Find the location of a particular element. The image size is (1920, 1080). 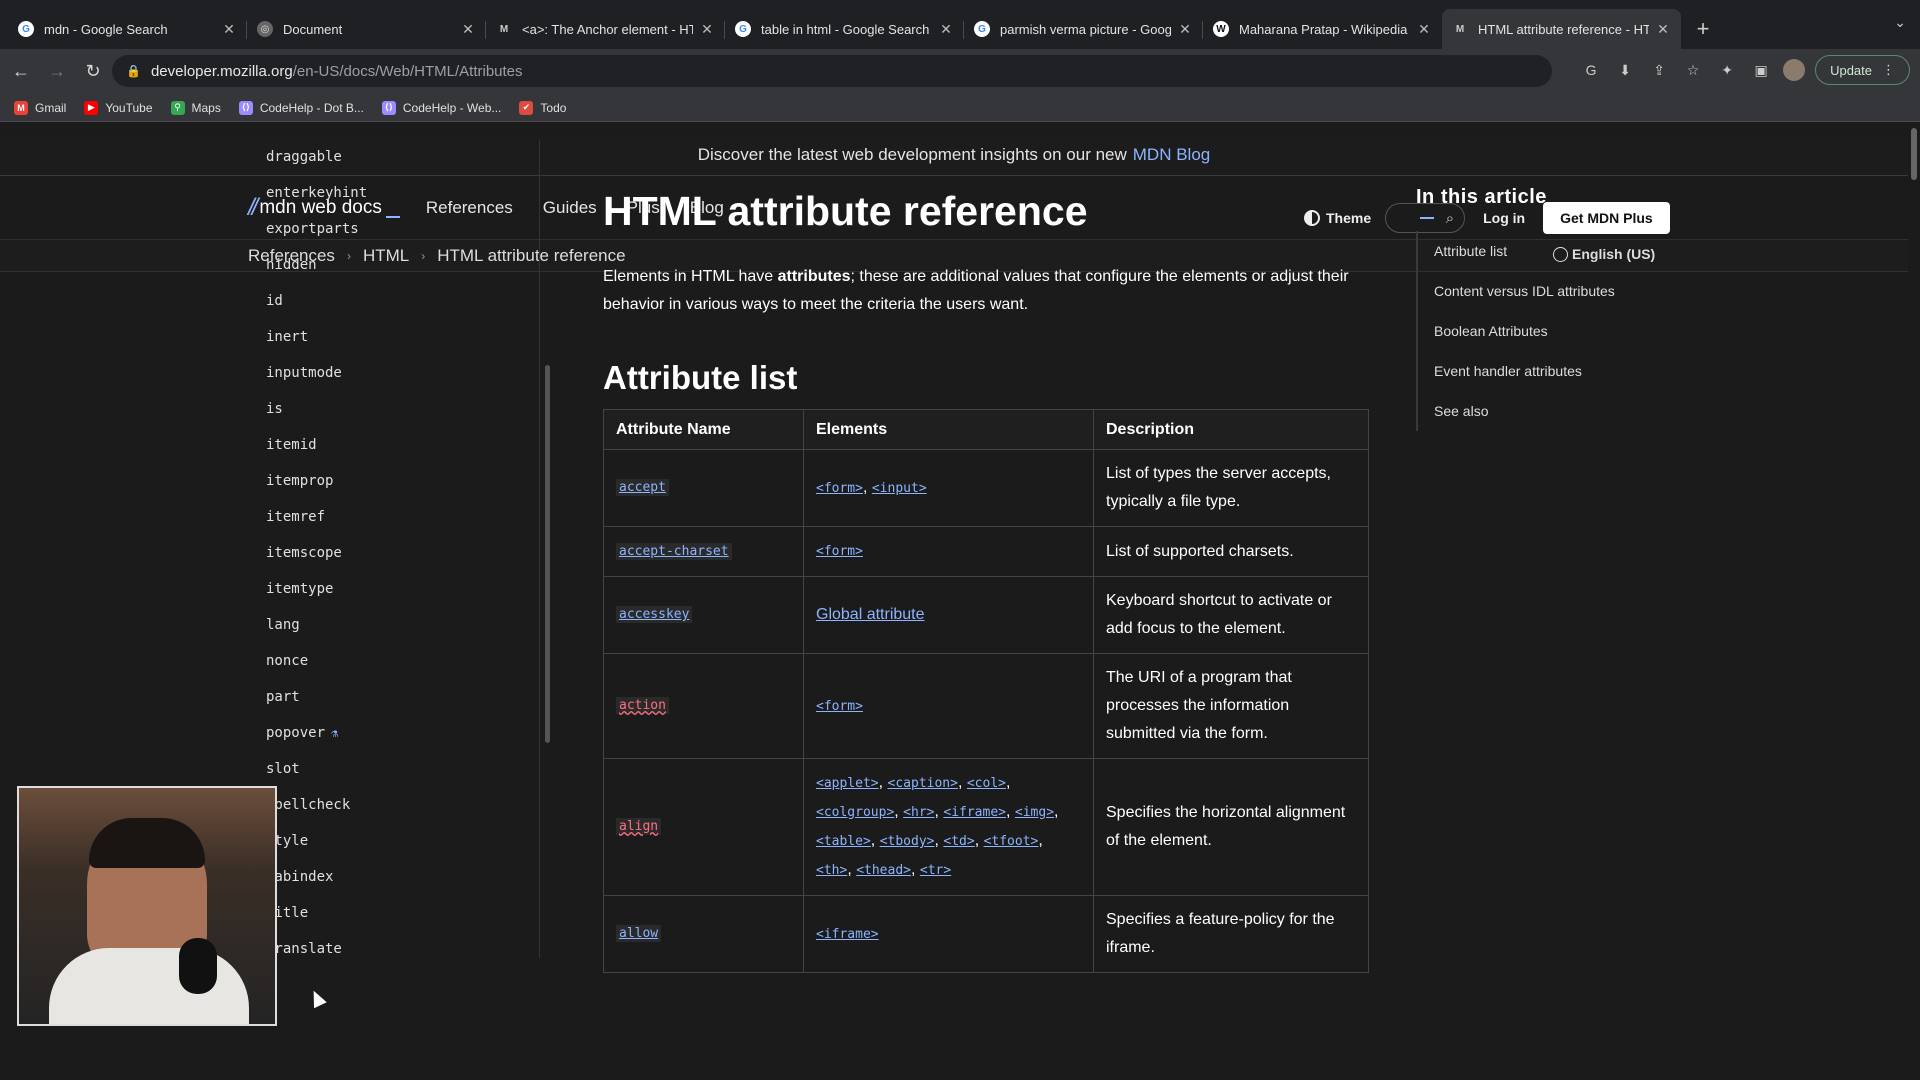

sidebar-item-tabindex: tabindex is located at coordinates (401, 877).